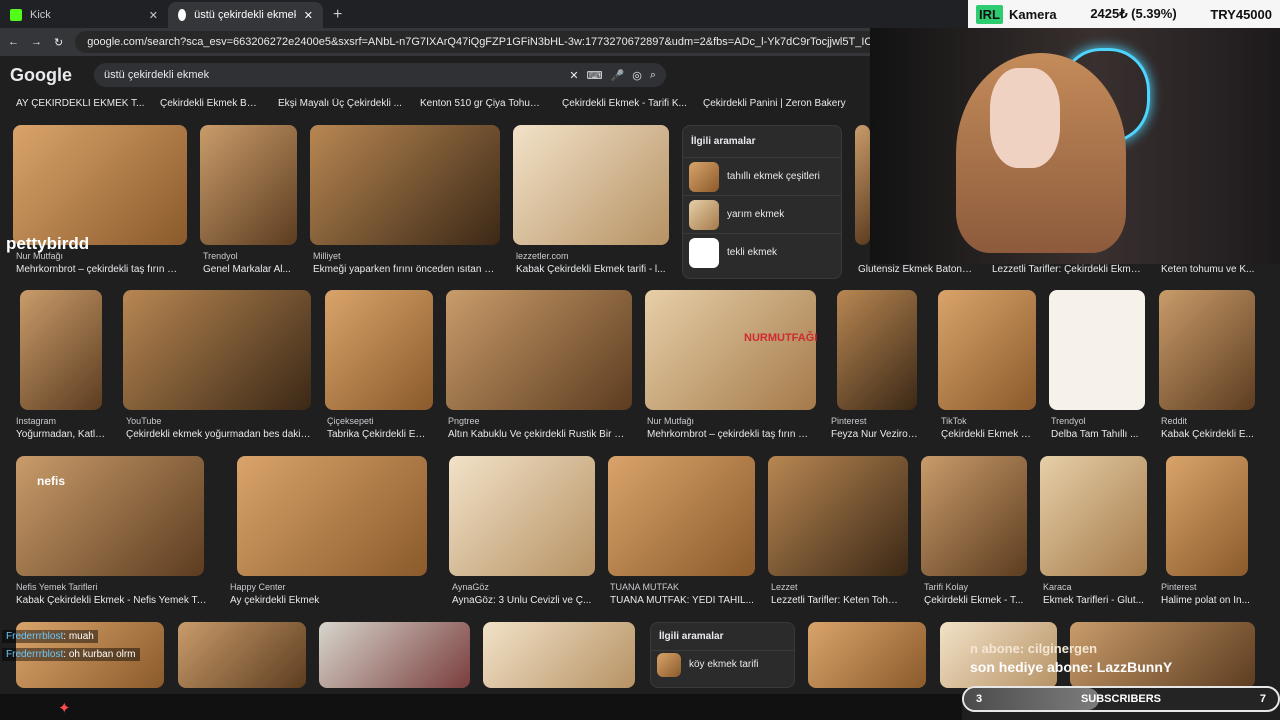 This screenshot has width=1280, height=720. I want to click on chat-text: oh kurban olrm, so click(102, 654).